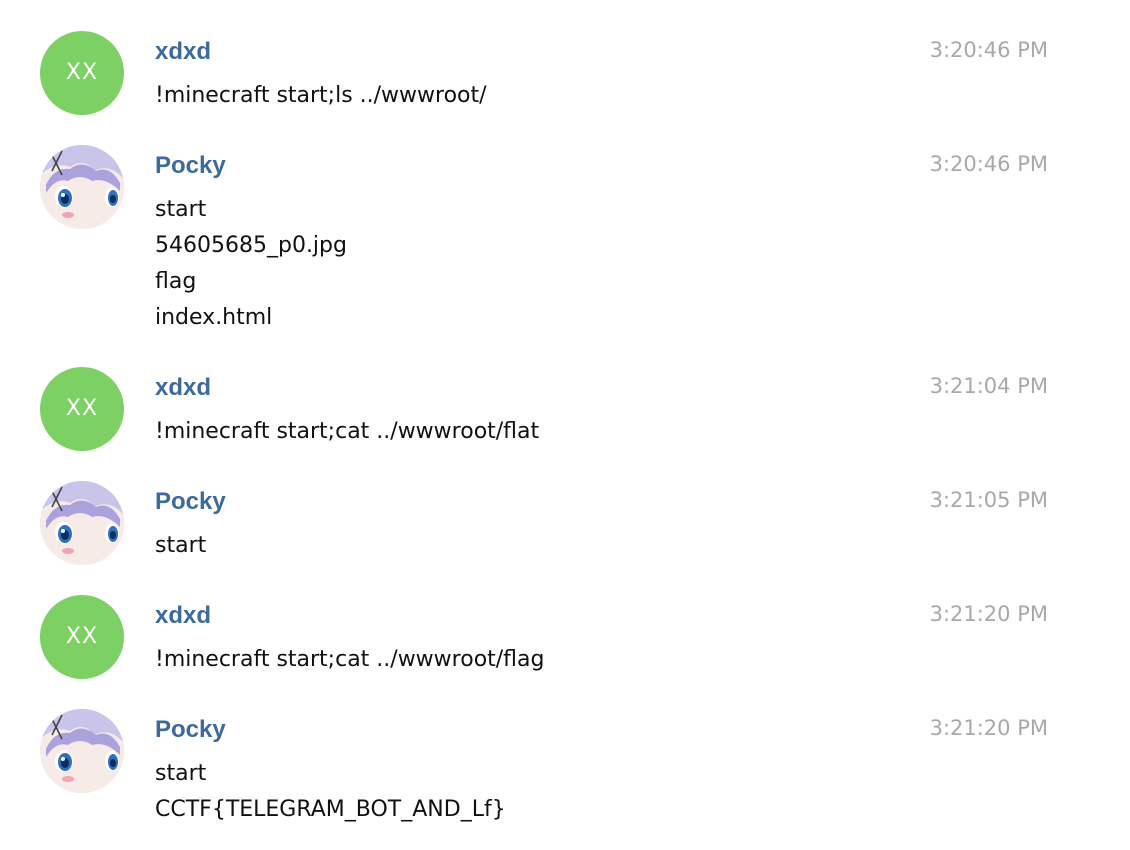  I want to click on message-text: start 54605685_p0.jpg flag index.html, so click(251, 264).